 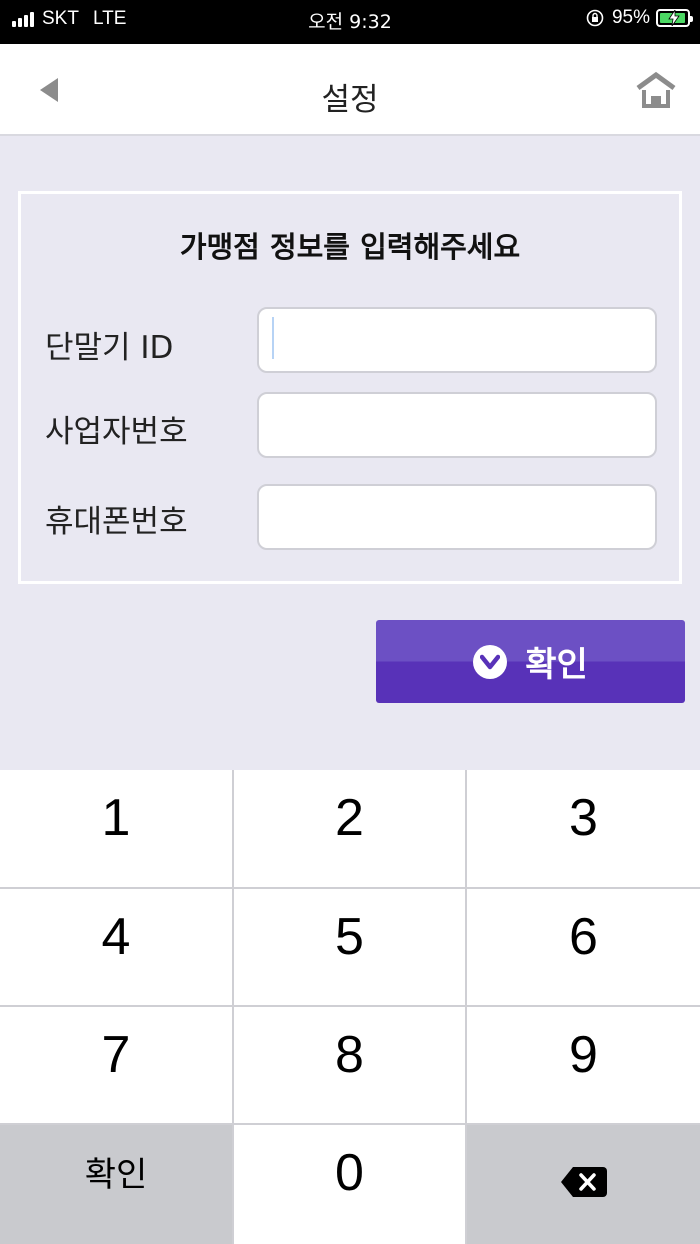 I want to click on key-7: 7, so click(x=116, y=1065).